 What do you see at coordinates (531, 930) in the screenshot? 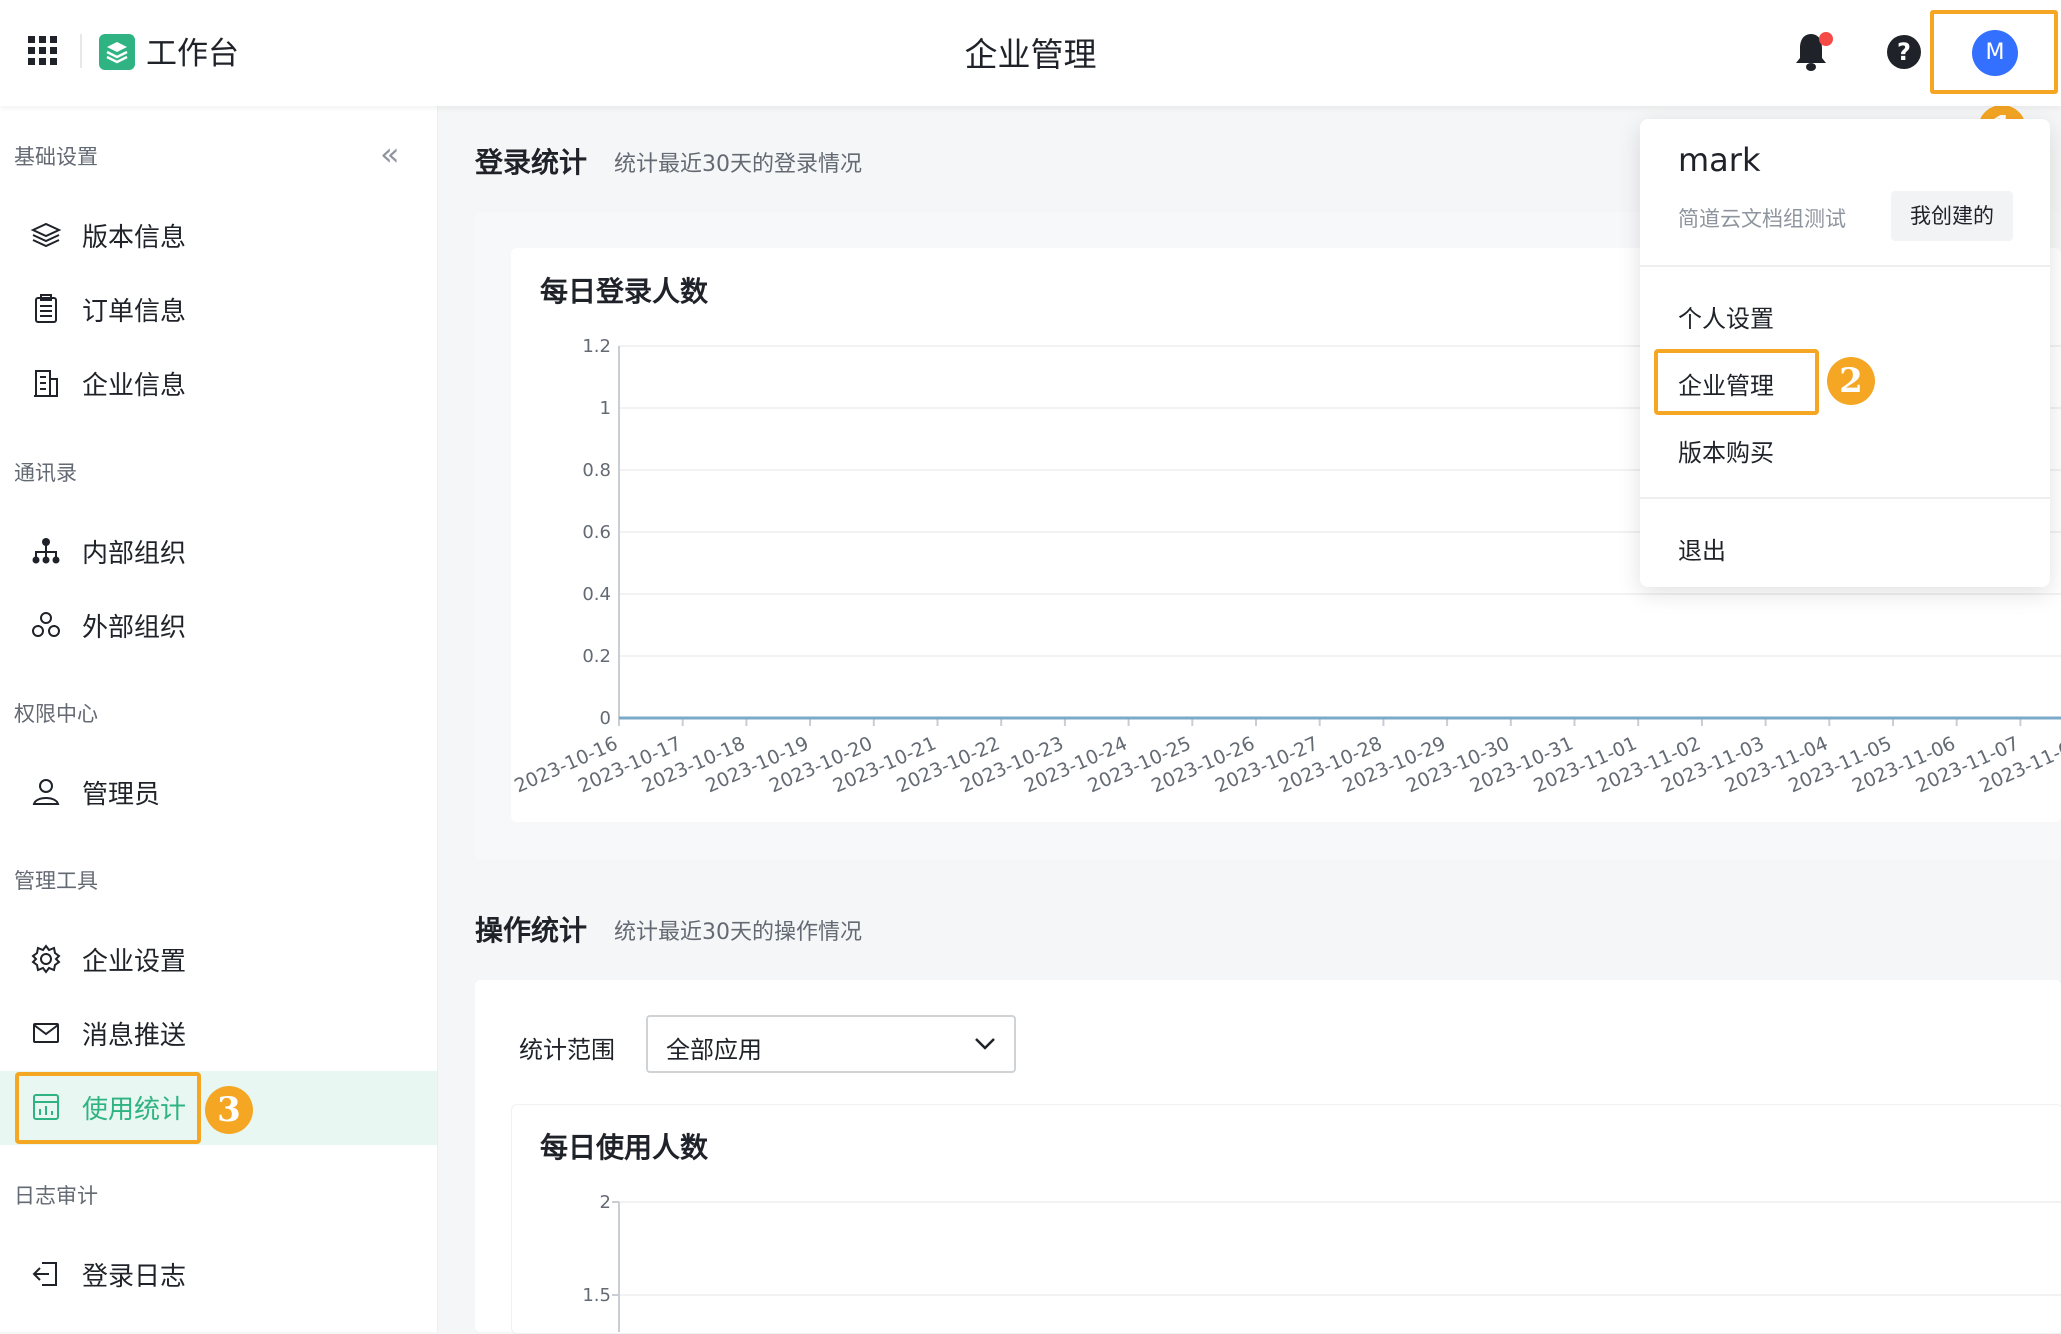
I see `operation-stats-heading: 操作统计` at bounding box center [531, 930].